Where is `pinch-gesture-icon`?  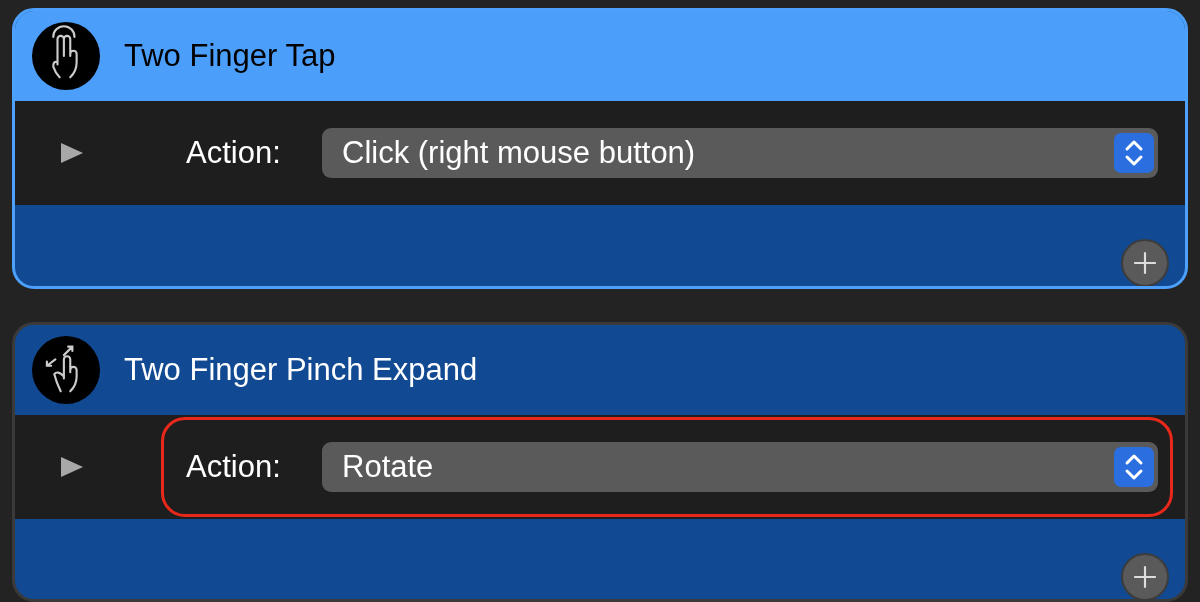 pinch-gesture-icon is located at coordinates (66, 369).